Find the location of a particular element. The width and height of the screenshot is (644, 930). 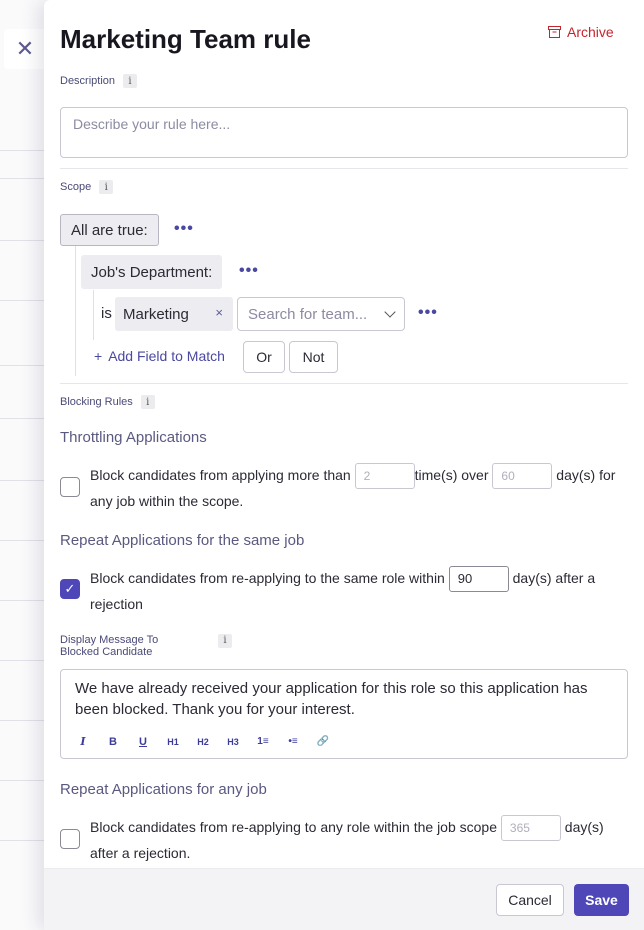

repeat-same-heading: Repeat Applications for the same job is located at coordinates (182, 540).